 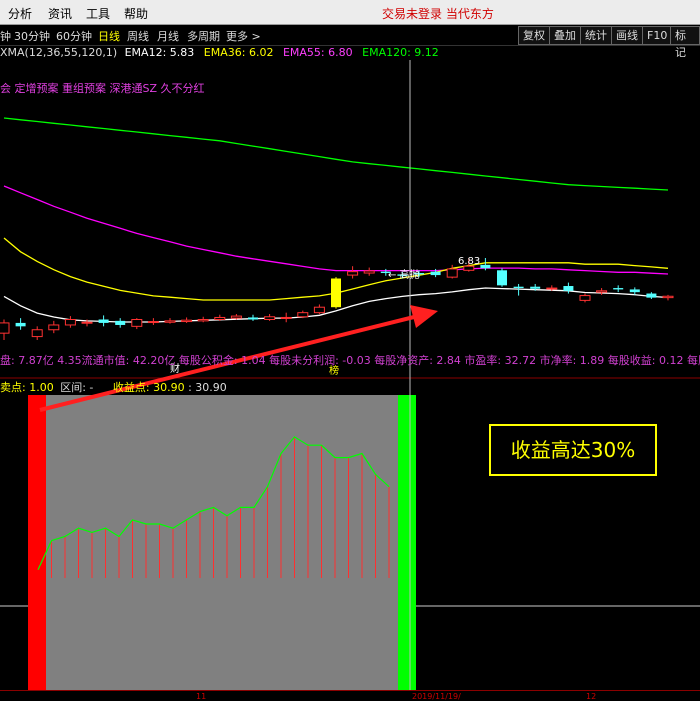 I want to click on ema120-line, so click(x=336, y=154).